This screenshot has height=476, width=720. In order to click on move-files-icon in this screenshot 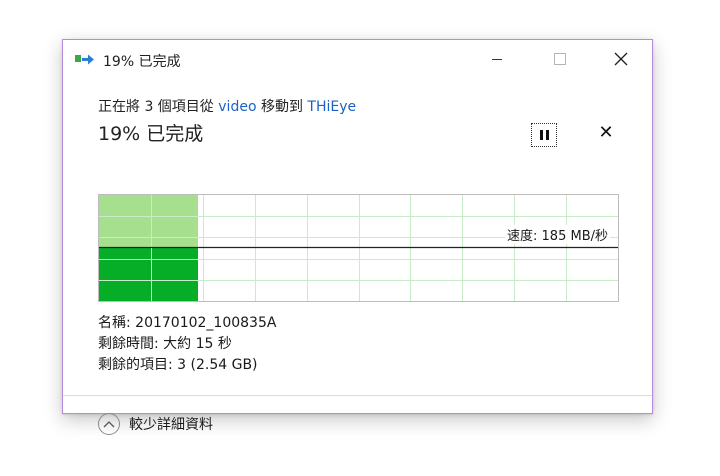, I will do `click(84, 59)`.